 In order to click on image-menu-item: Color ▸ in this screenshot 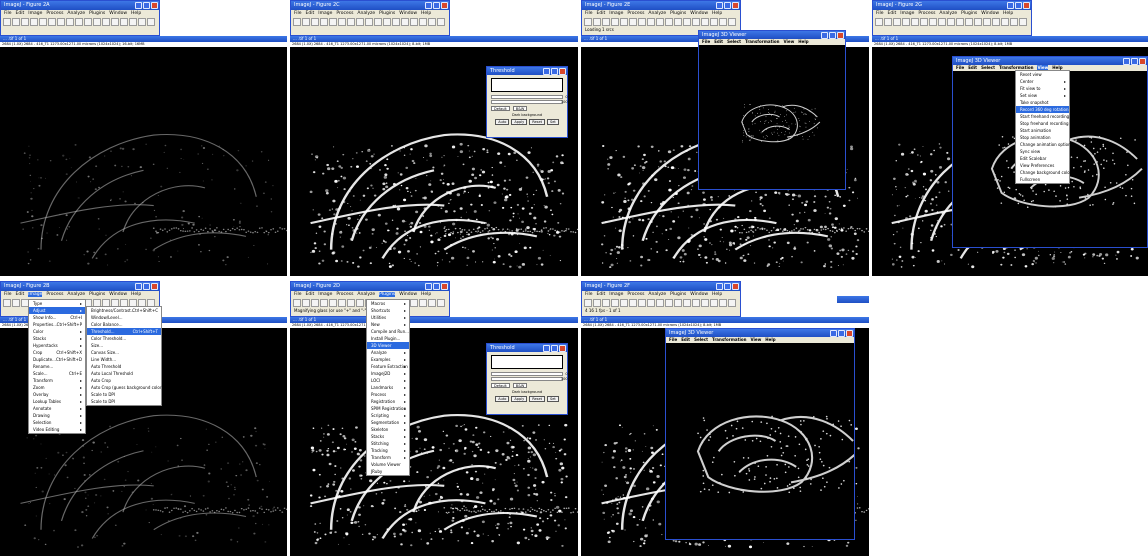, I will do `click(57, 331)`.